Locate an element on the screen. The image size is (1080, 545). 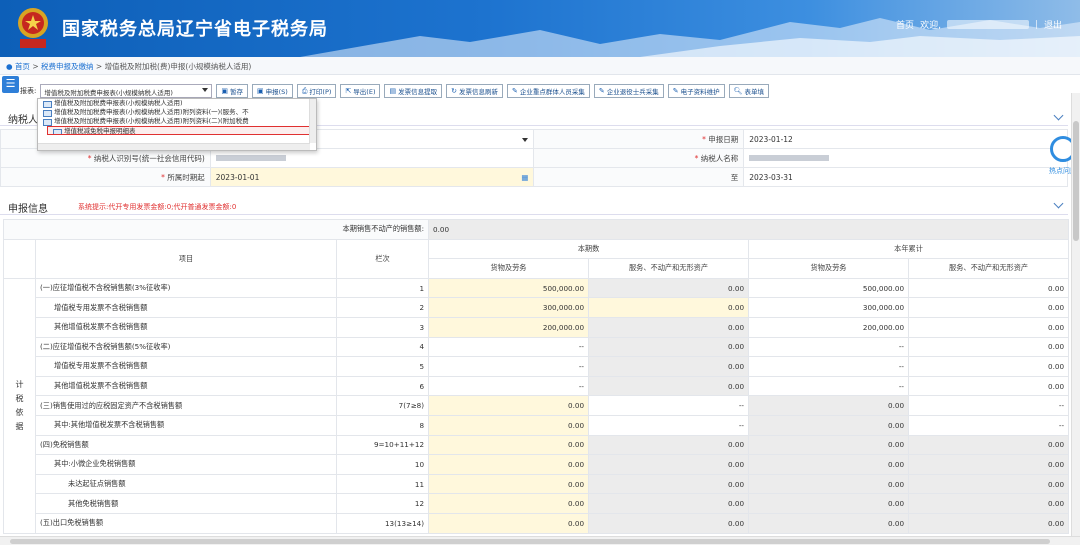
report-date-value: 2023-01-12 is located at coordinates (905, 139).